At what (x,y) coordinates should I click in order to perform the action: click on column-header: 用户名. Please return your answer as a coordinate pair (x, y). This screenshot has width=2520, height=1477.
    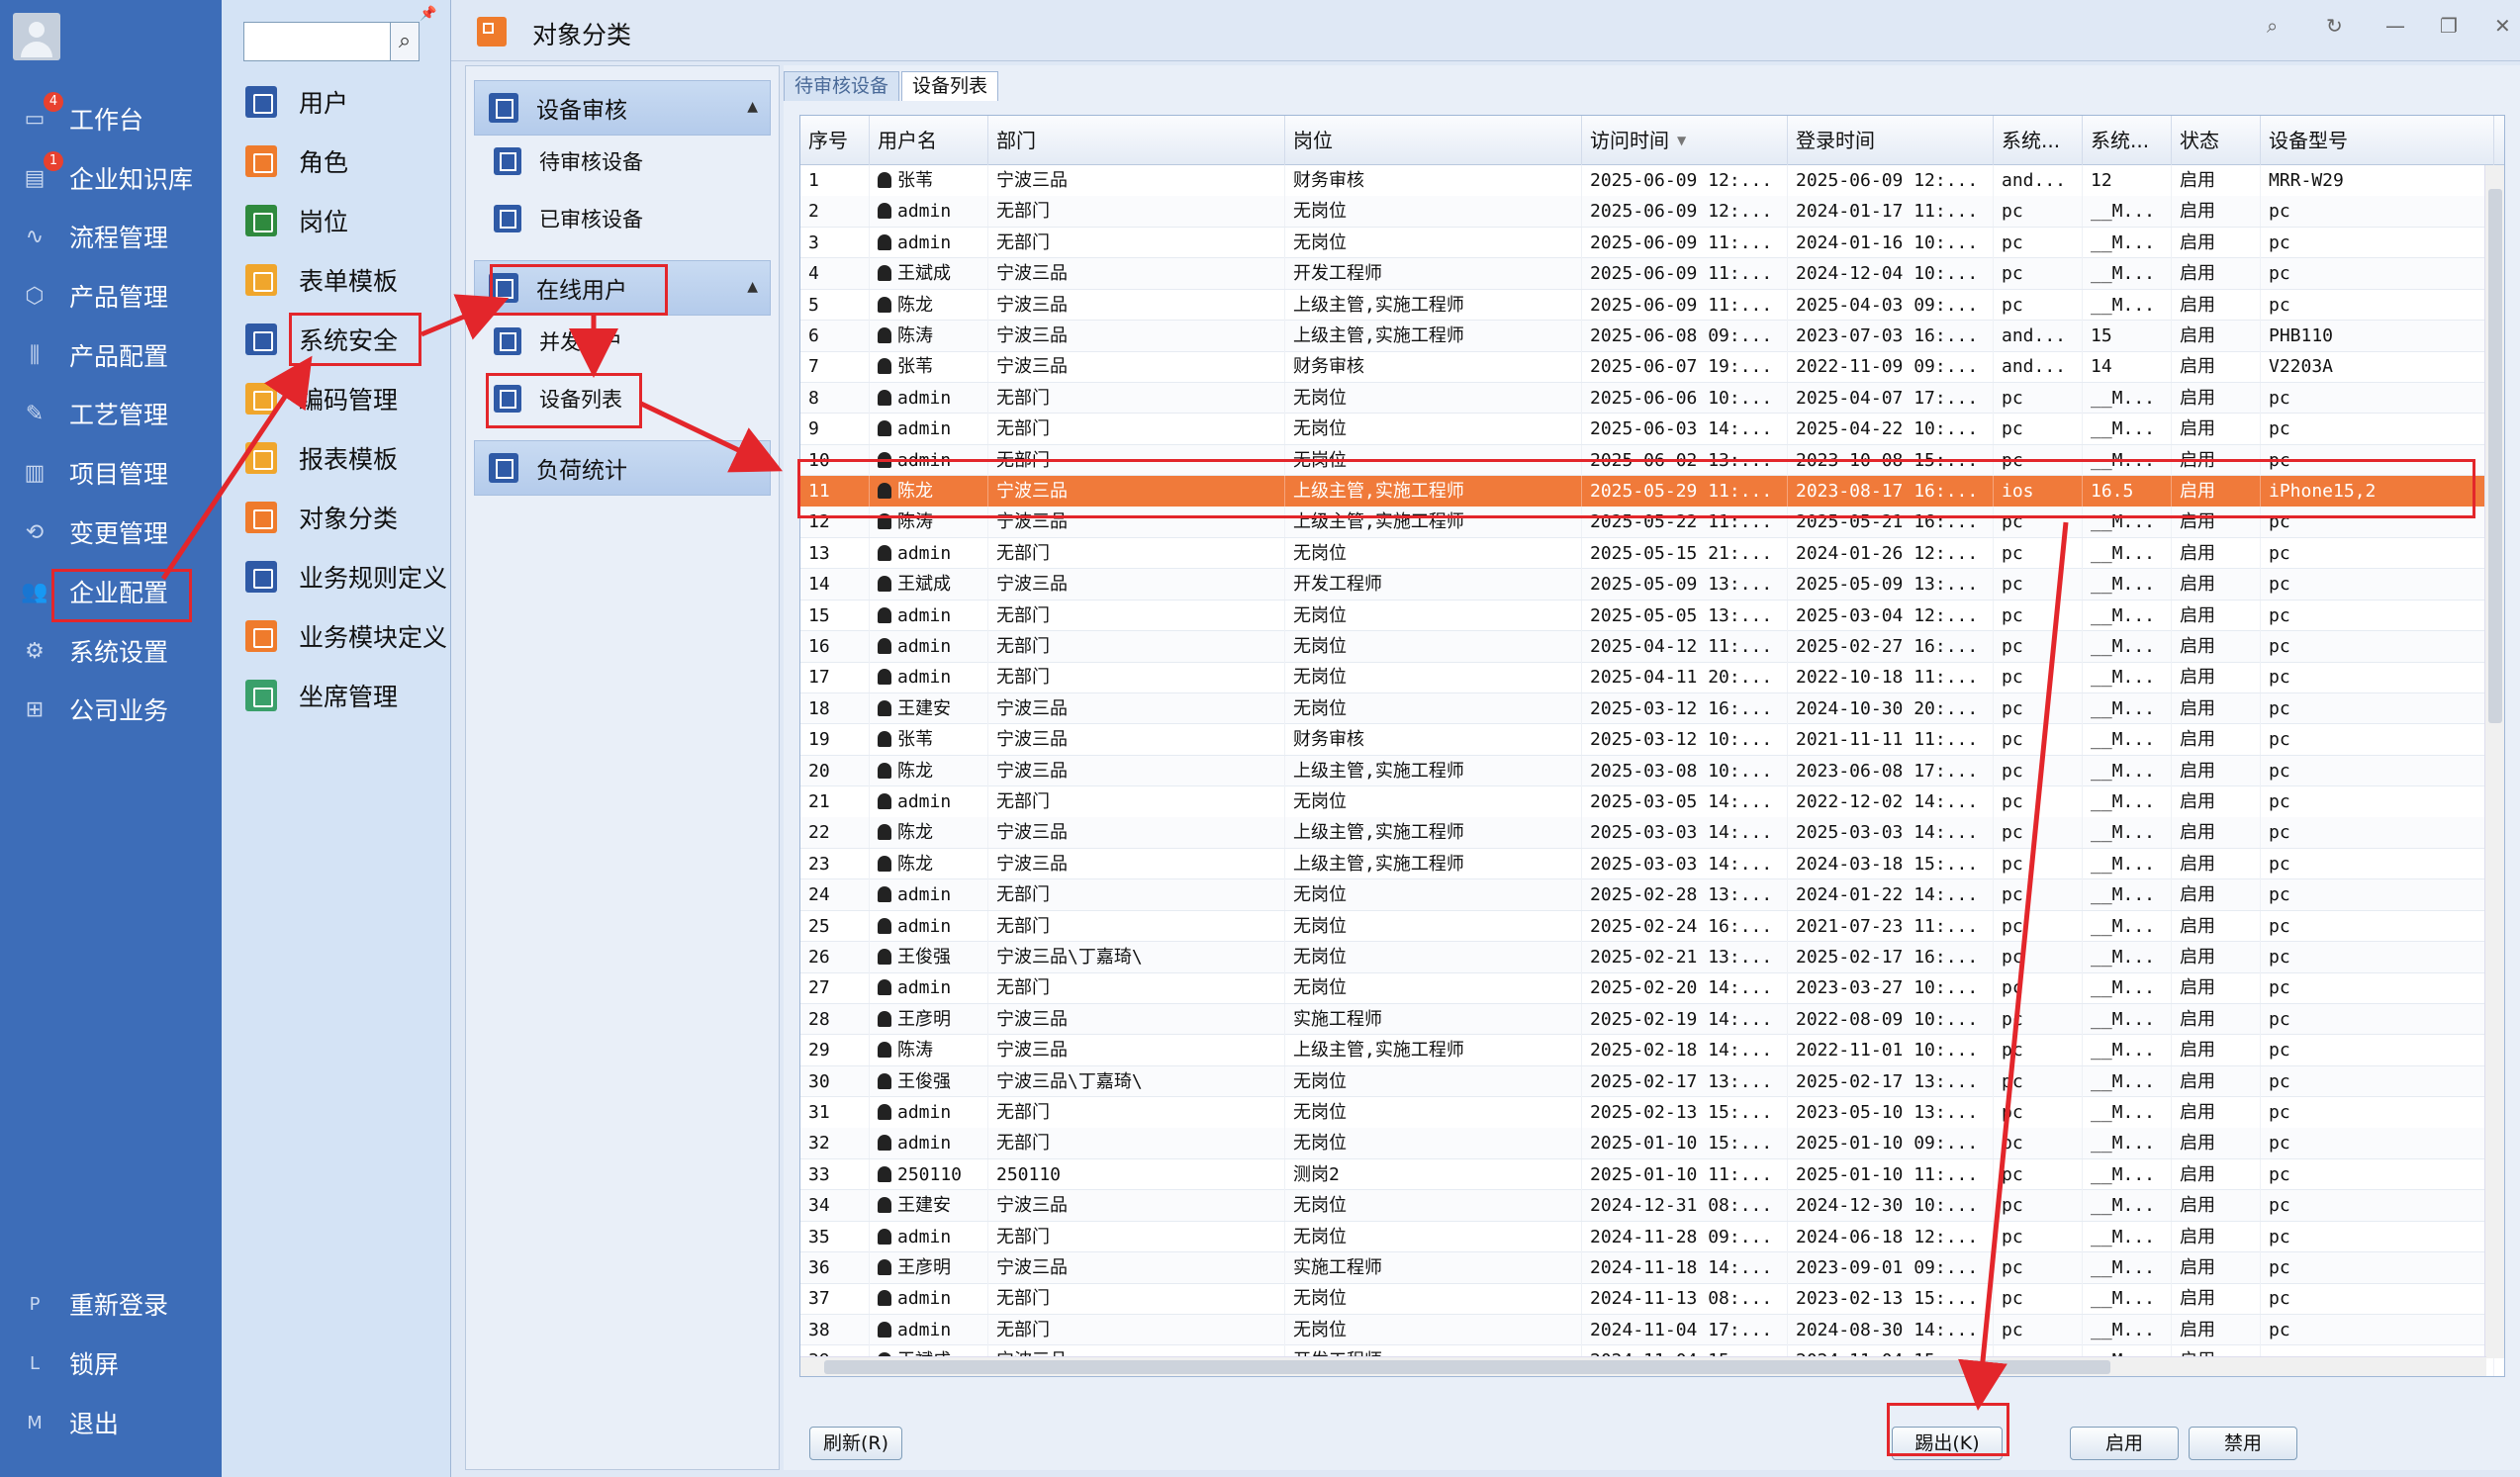
    Looking at the image, I should click on (929, 140).